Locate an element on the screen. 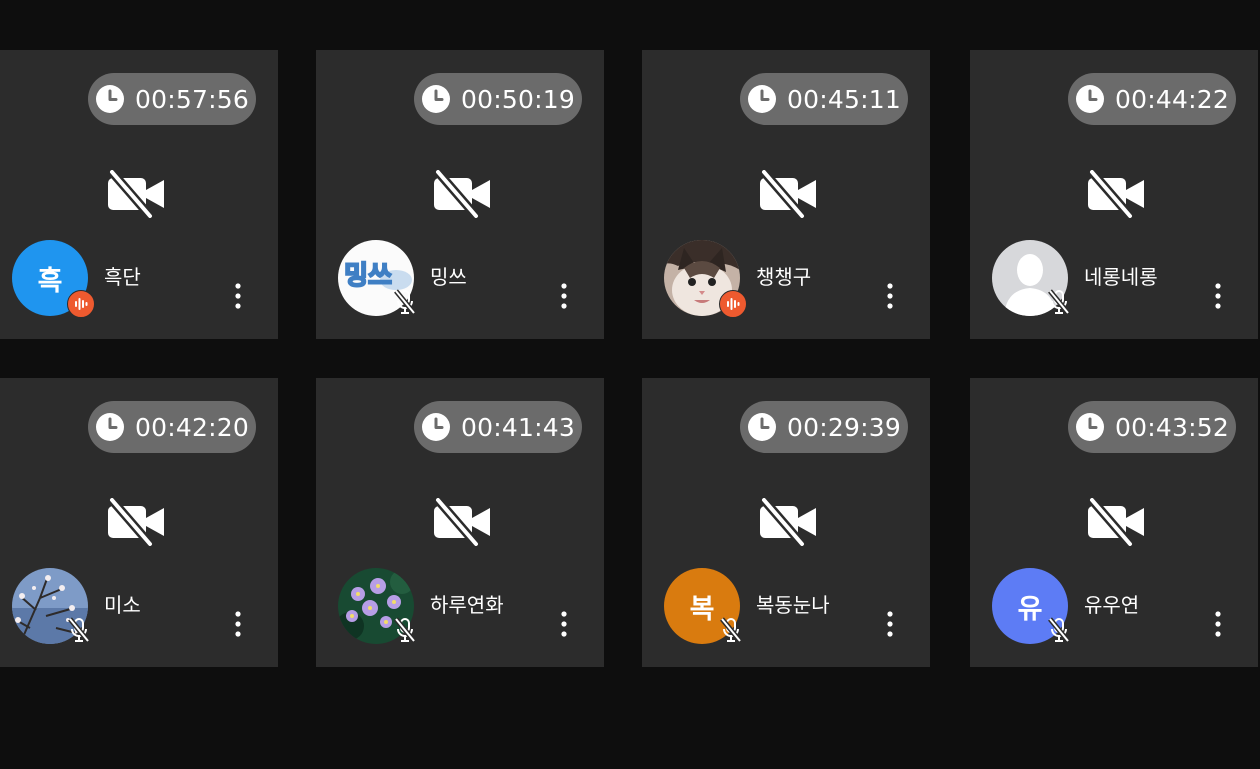 The height and width of the screenshot is (769, 1260). duration-badge: 00:29:39 is located at coordinates (824, 427).